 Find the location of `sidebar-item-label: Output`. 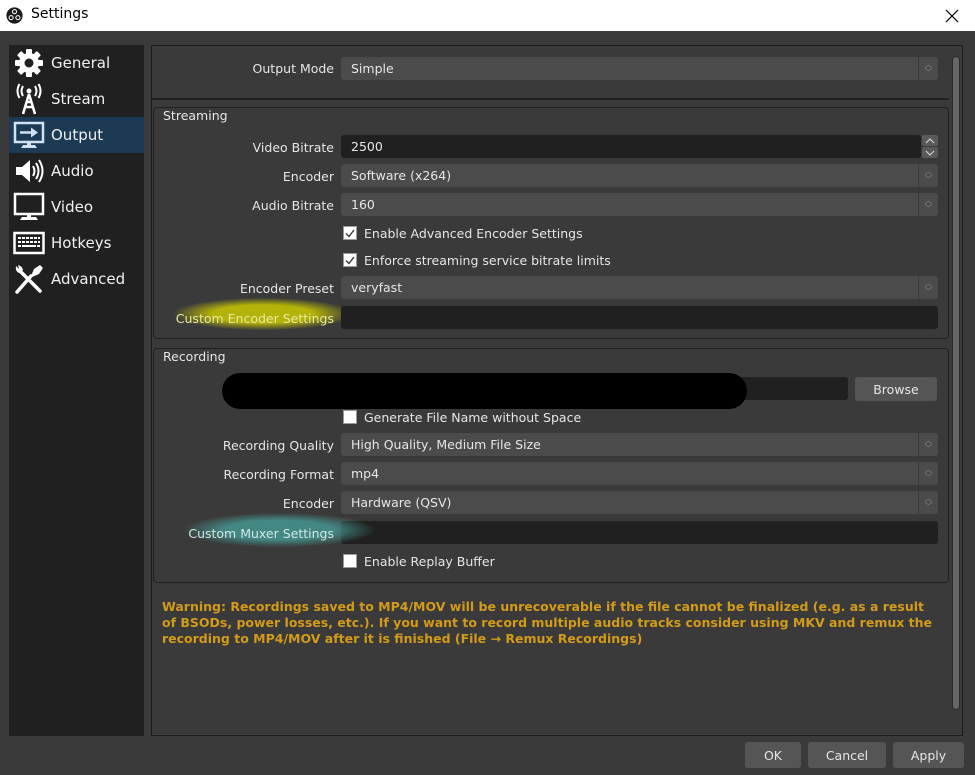

sidebar-item-label: Output is located at coordinates (77, 135).